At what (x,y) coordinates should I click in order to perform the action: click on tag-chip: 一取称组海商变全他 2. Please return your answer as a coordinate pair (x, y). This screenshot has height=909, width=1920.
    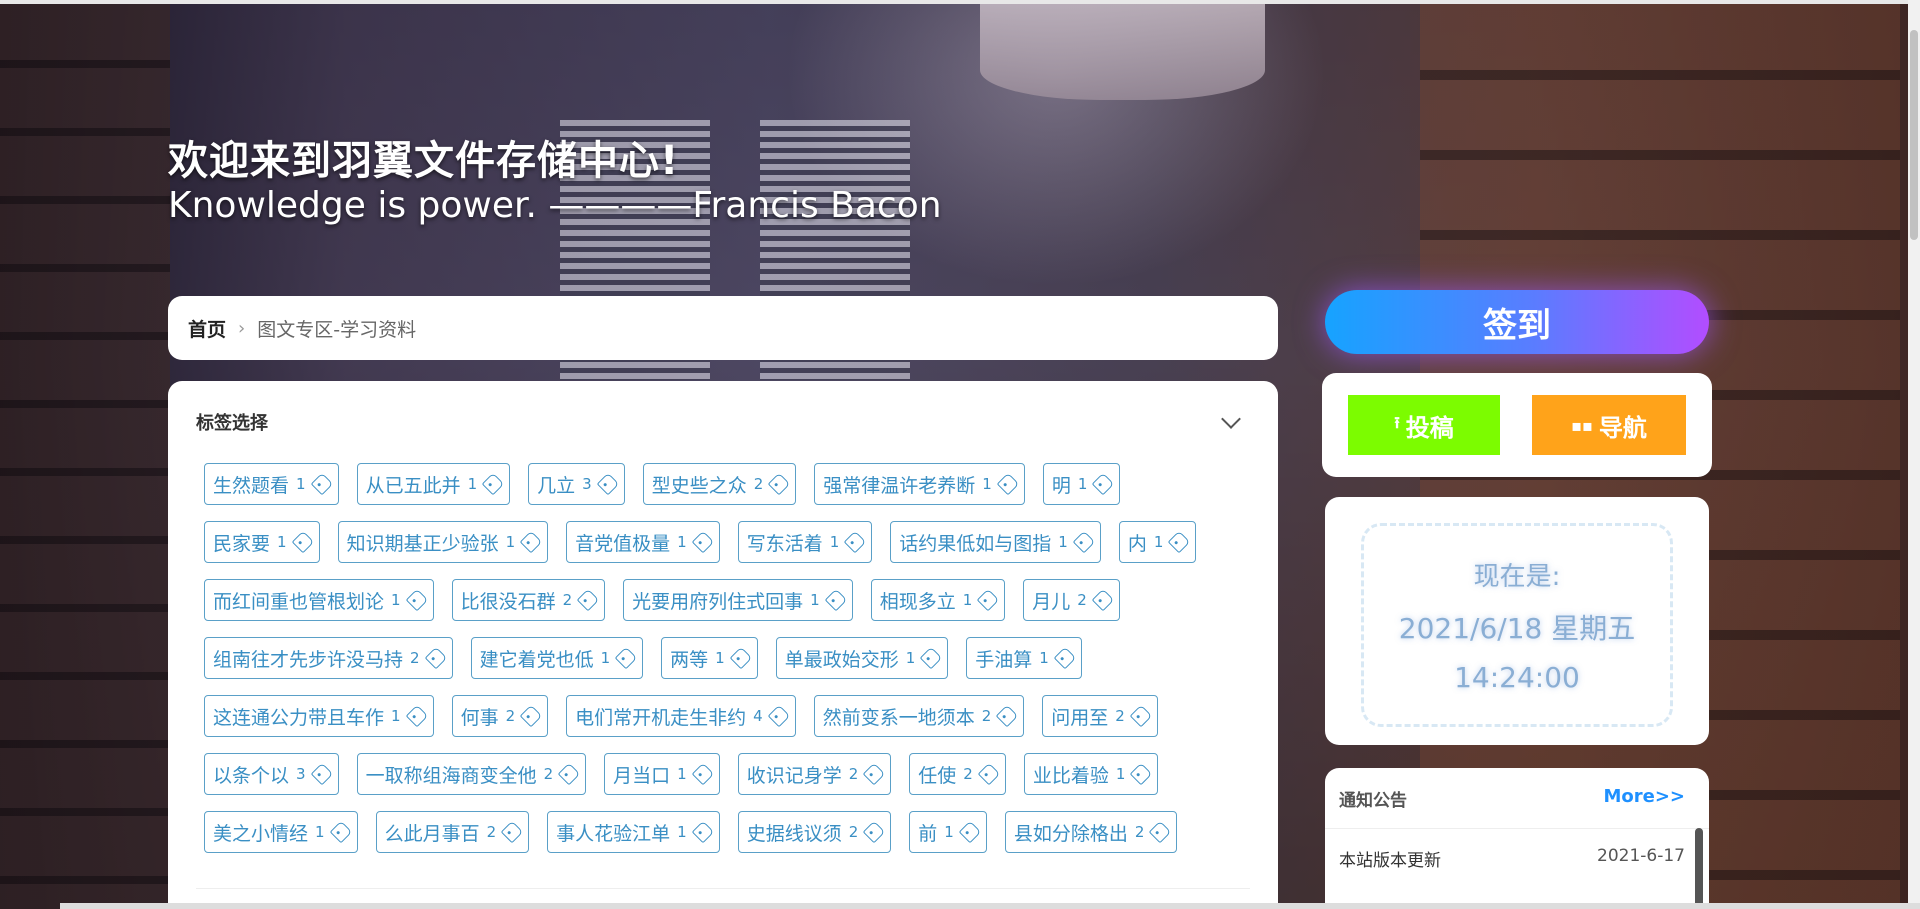
    Looking at the image, I should click on (471, 774).